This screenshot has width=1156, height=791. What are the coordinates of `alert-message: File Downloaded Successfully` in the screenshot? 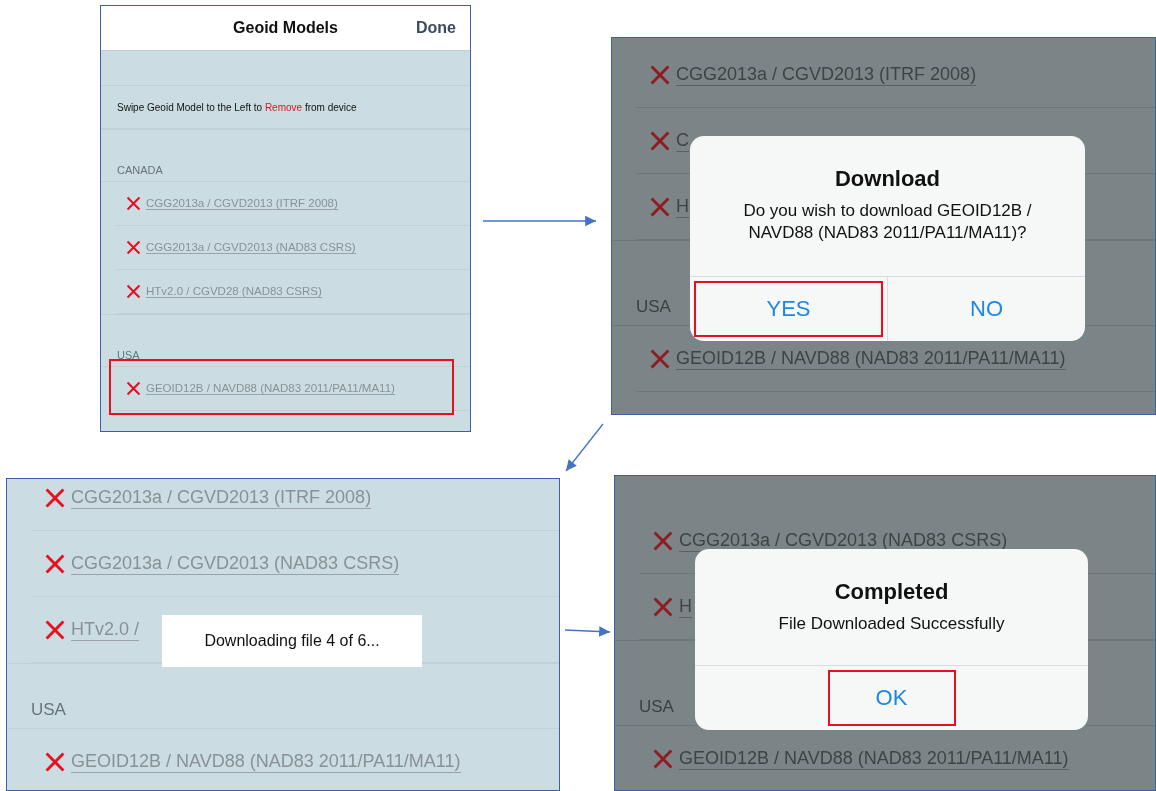 It's located at (891, 624).